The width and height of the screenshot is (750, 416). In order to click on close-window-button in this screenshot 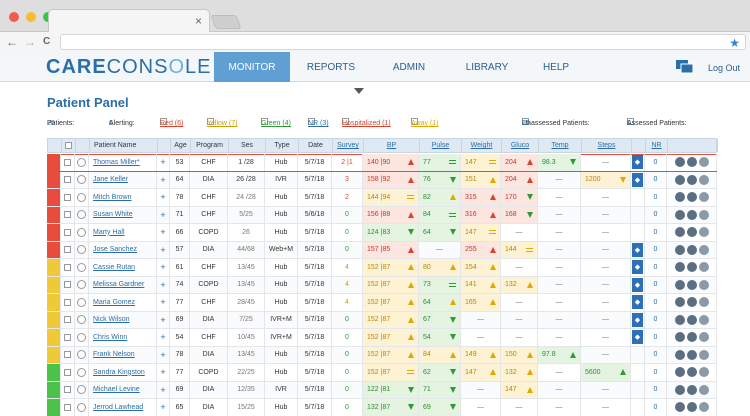, I will do `click(14, 17)`.